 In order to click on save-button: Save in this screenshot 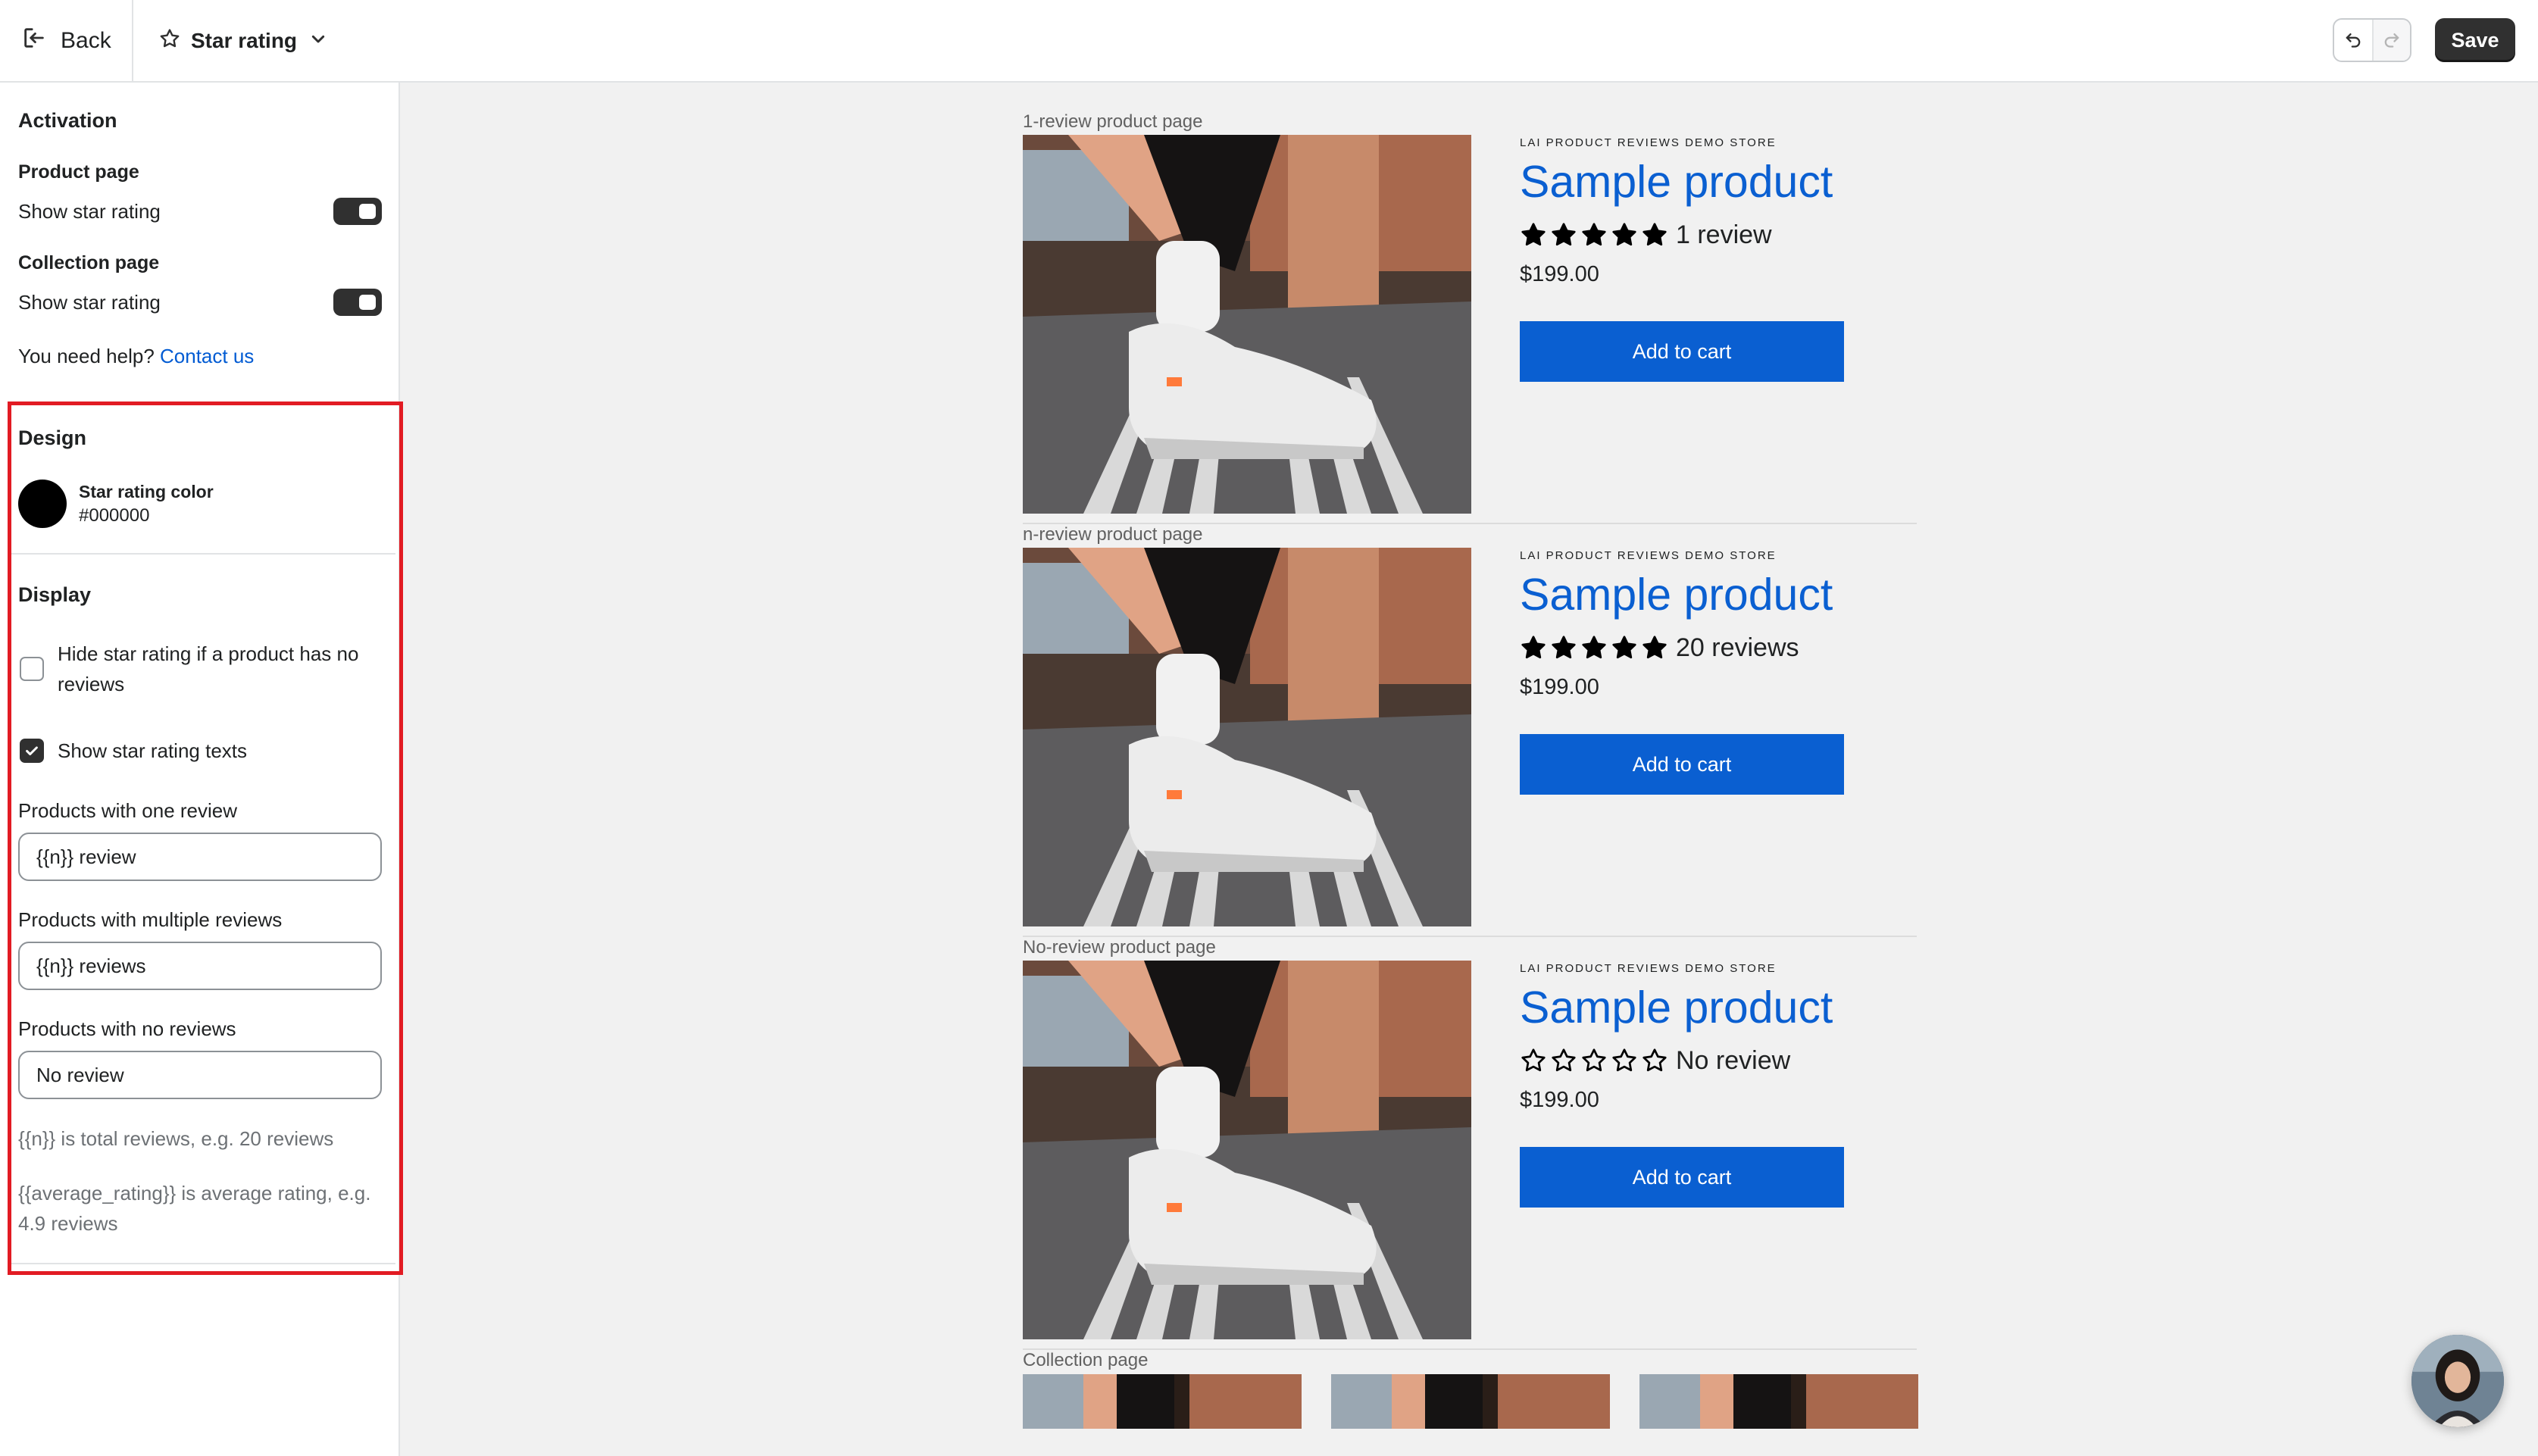, I will do `click(2475, 40)`.